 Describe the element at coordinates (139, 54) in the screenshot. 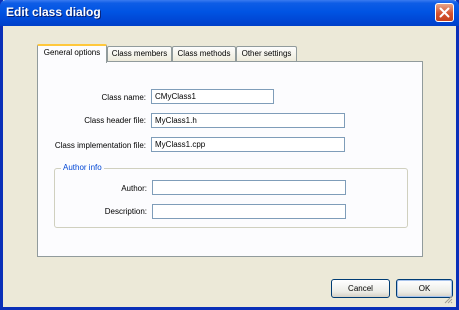

I see `tab-class-members: Class members` at that location.